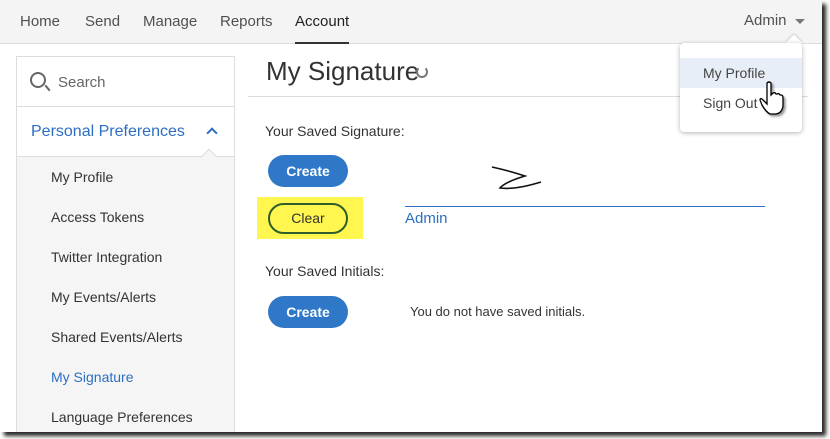 The height and width of the screenshot is (439, 830). I want to click on create-initials-button: Create, so click(308, 312).